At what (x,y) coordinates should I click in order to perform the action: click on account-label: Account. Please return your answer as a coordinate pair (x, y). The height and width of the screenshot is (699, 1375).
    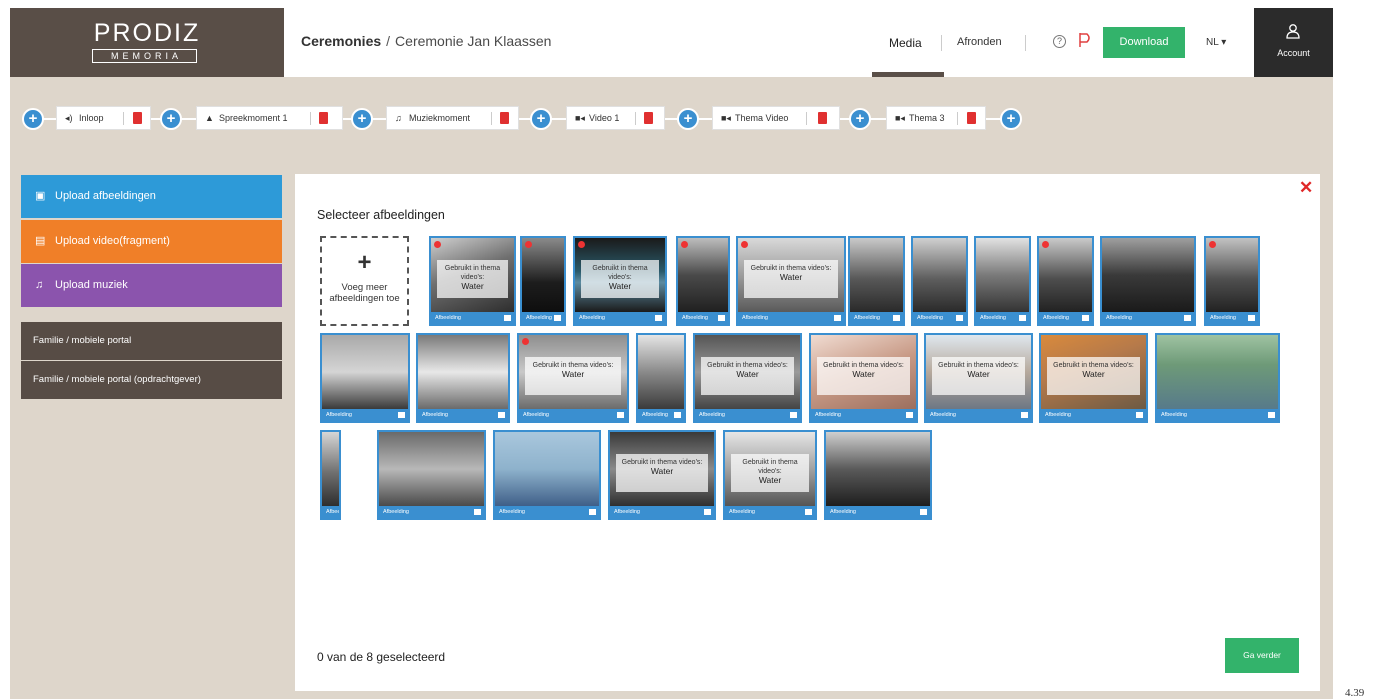
    Looking at the image, I should click on (1293, 53).